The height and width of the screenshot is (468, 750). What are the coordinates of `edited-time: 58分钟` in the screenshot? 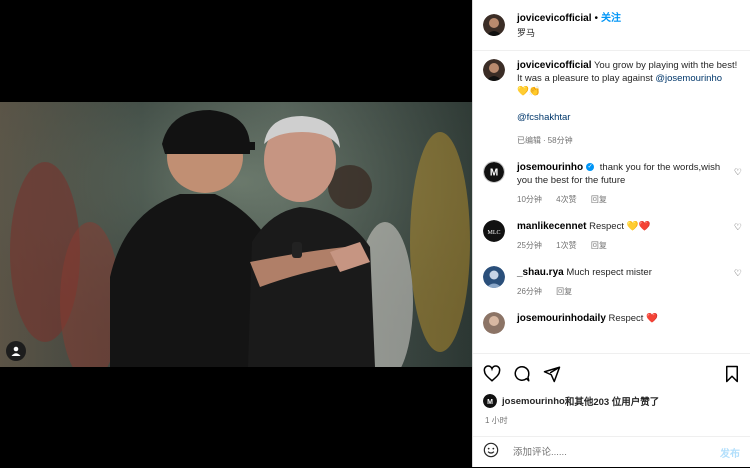 It's located at (560, 140).